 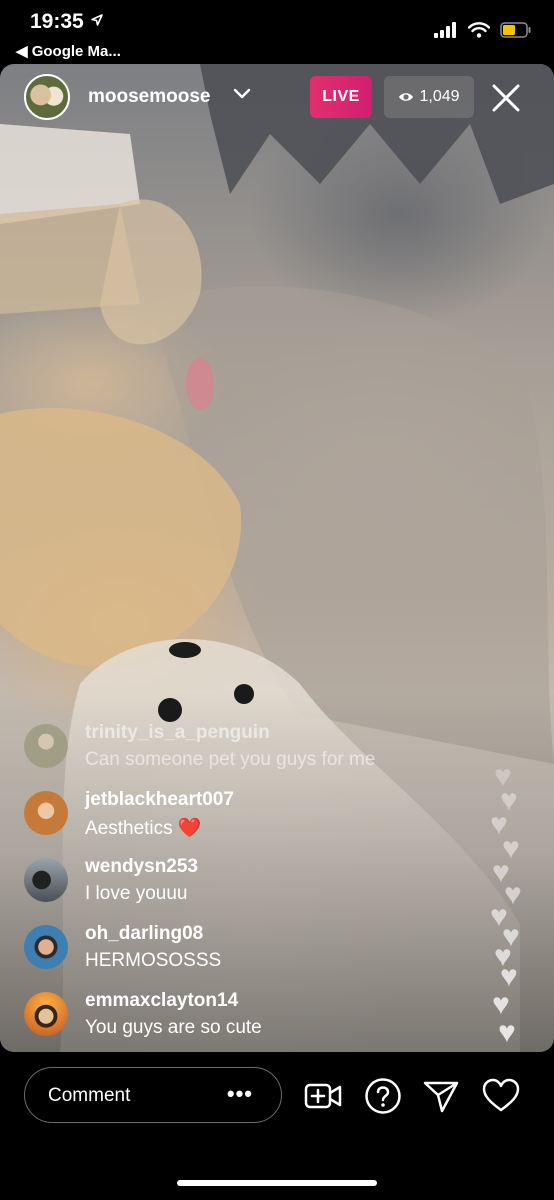 What do you see at coordinates (515, 30) in the screenshot?
I see `battery-icon` at bounding box center [515, 30].